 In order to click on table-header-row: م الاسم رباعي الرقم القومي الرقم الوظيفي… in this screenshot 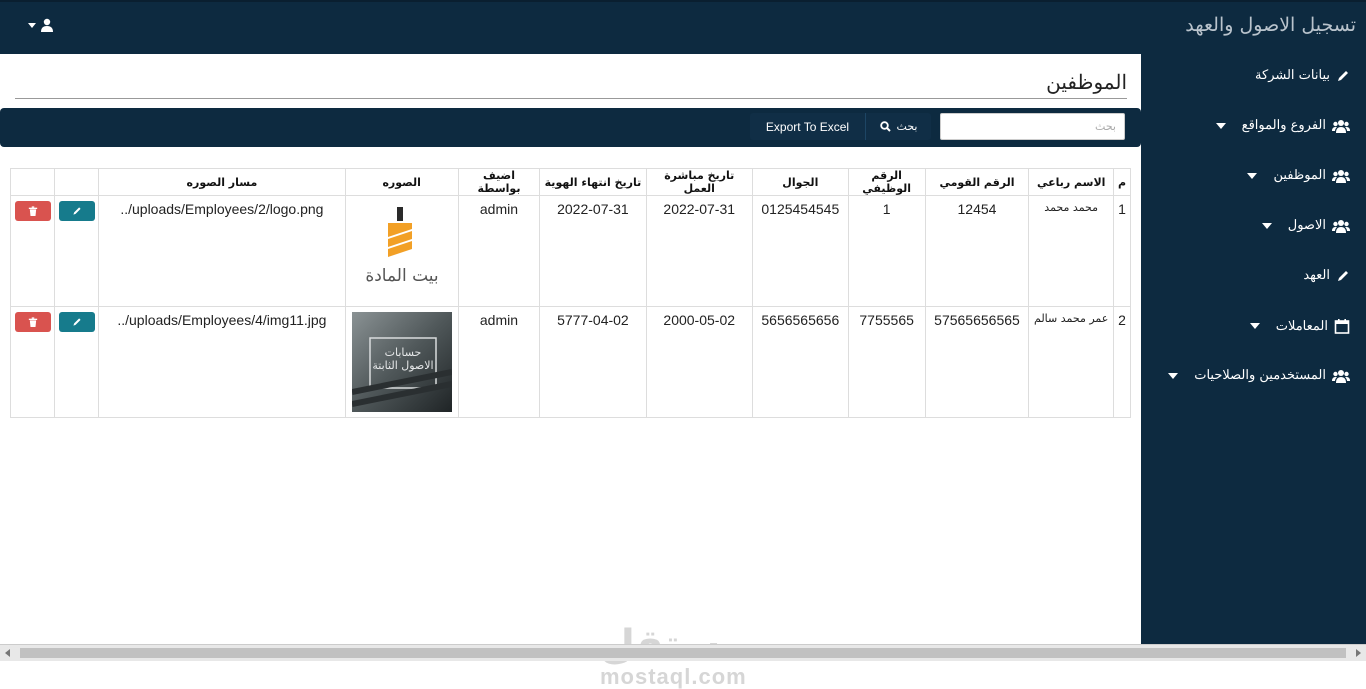, I will do `click(570, 182)`.